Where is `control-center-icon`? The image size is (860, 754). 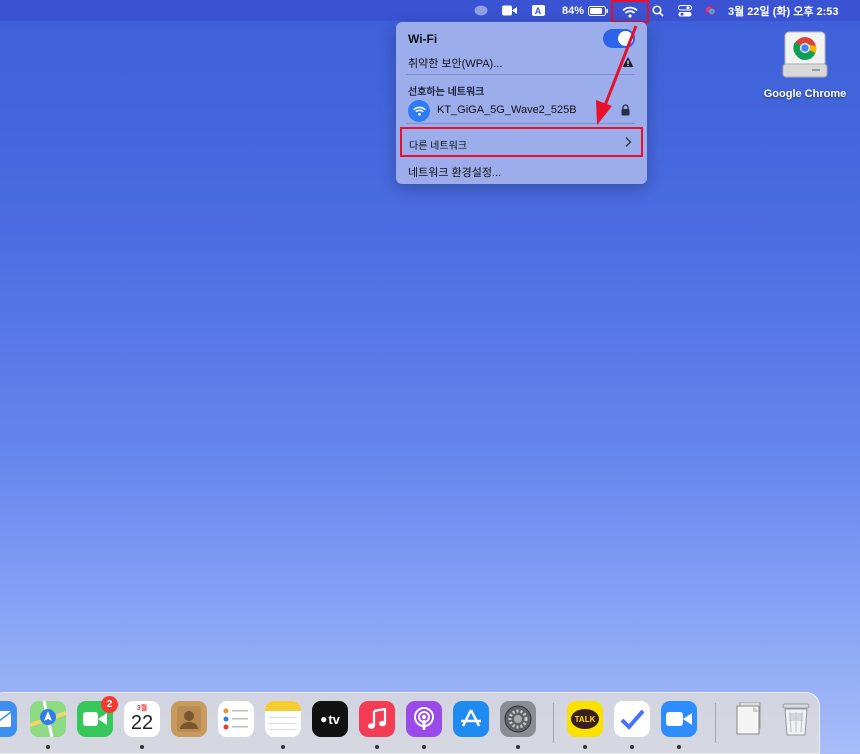 control-center-icon is located at coordinates (685, 10).